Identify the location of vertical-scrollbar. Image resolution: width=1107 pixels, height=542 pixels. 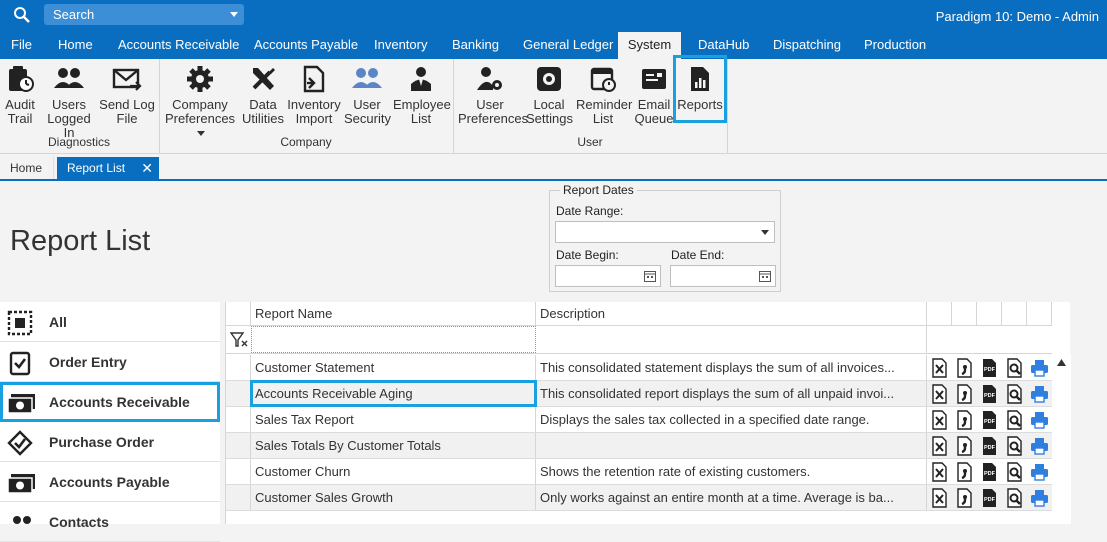
(1061, 439).